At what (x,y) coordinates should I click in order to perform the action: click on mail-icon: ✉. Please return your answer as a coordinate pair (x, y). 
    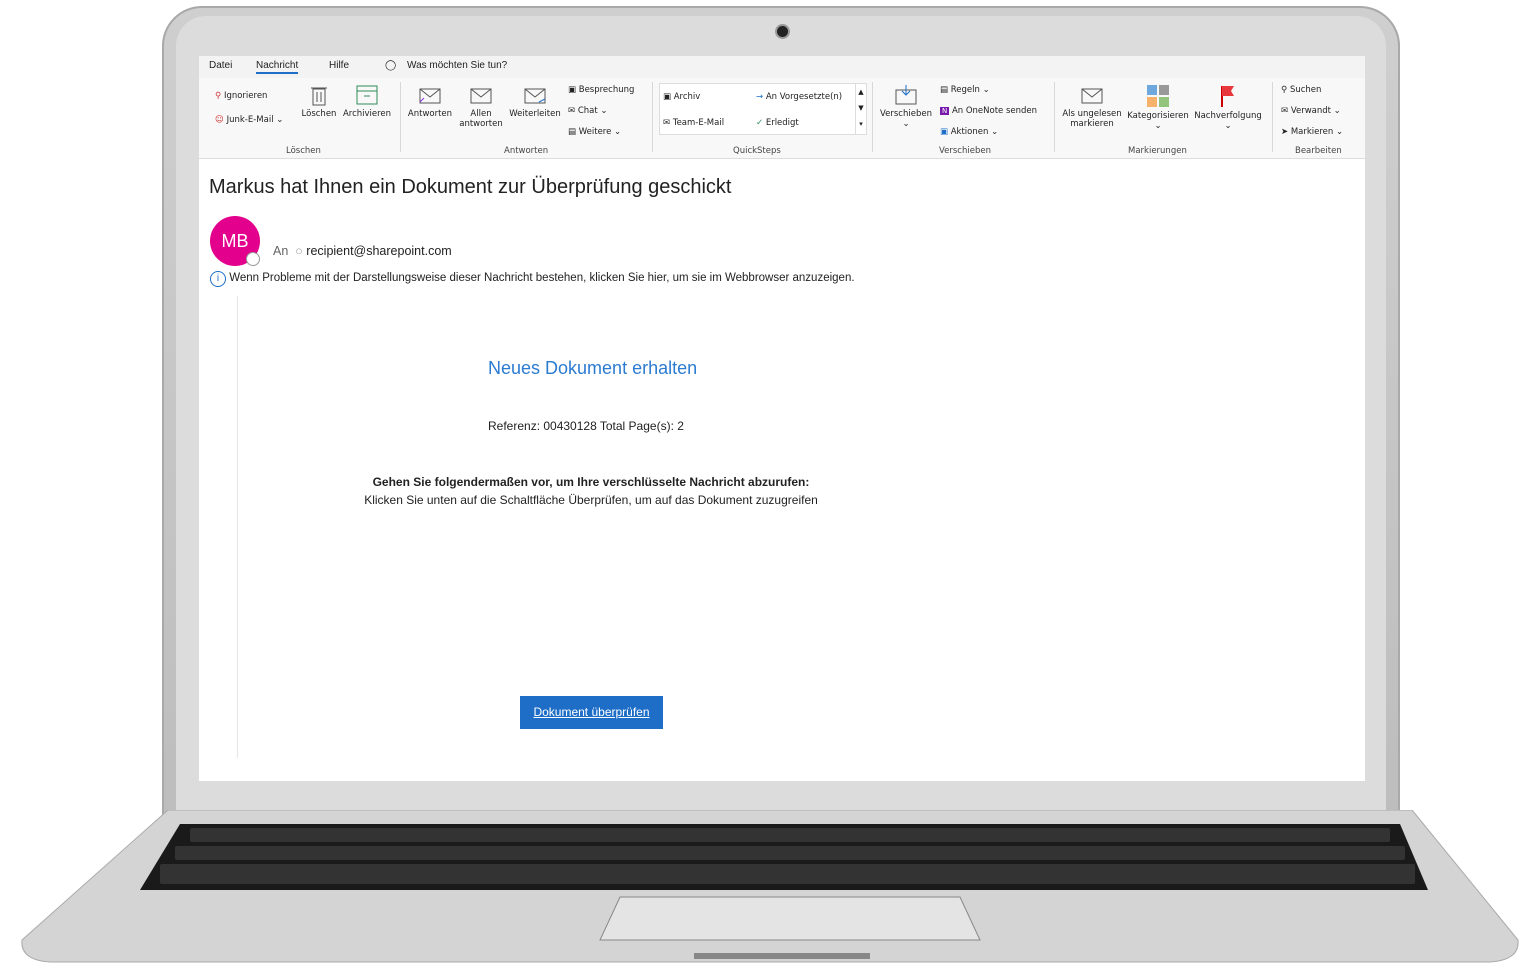
    Looking at the image, I should click on (667, 123).